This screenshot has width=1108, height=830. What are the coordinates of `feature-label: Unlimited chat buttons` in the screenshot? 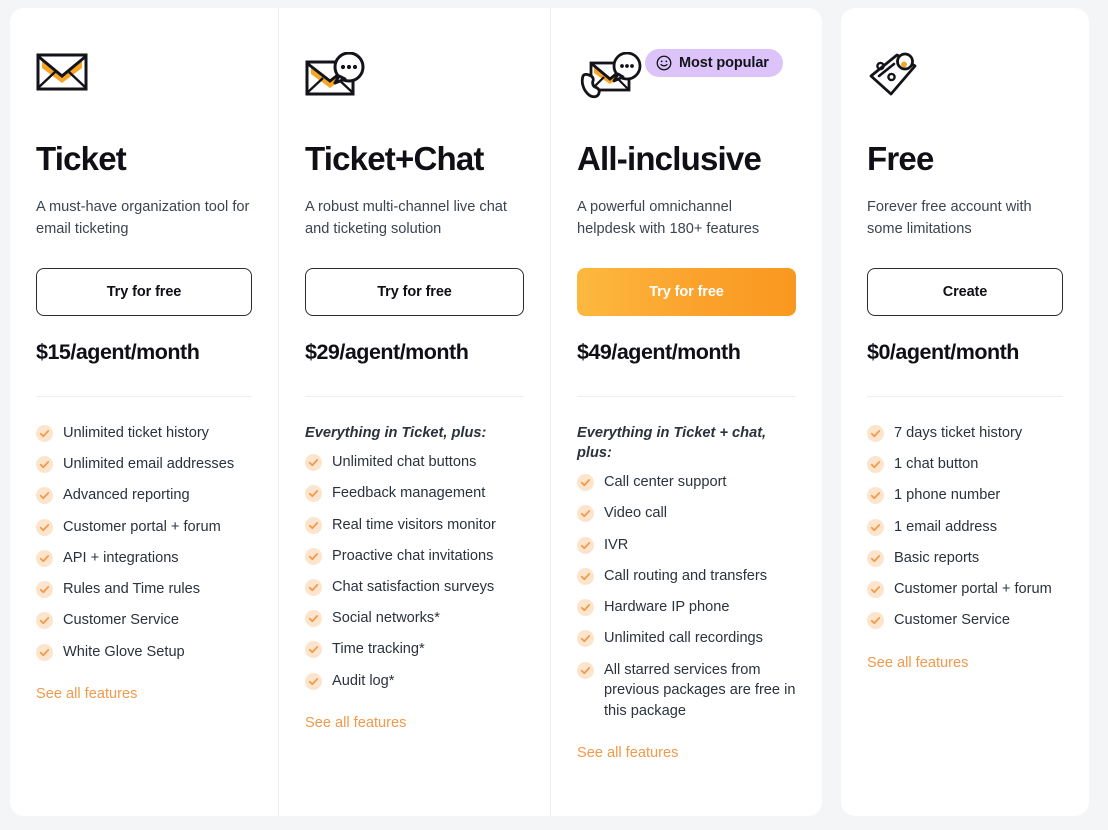 It's located at (404, 462).